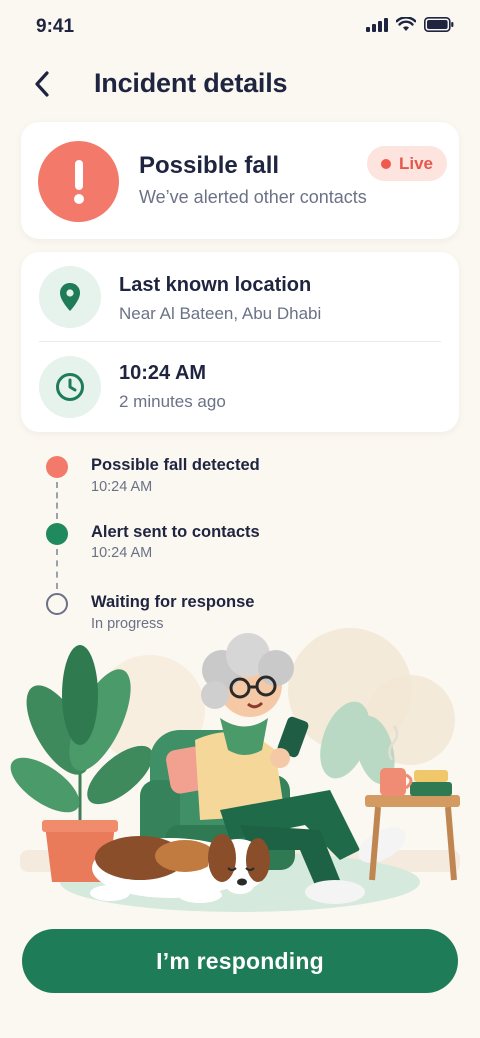 The width and height of the screenshot is (480, 1038). Describe the element at coordinates (215, 285) in the screenshot. I see `location-title: Last known location` at that location.